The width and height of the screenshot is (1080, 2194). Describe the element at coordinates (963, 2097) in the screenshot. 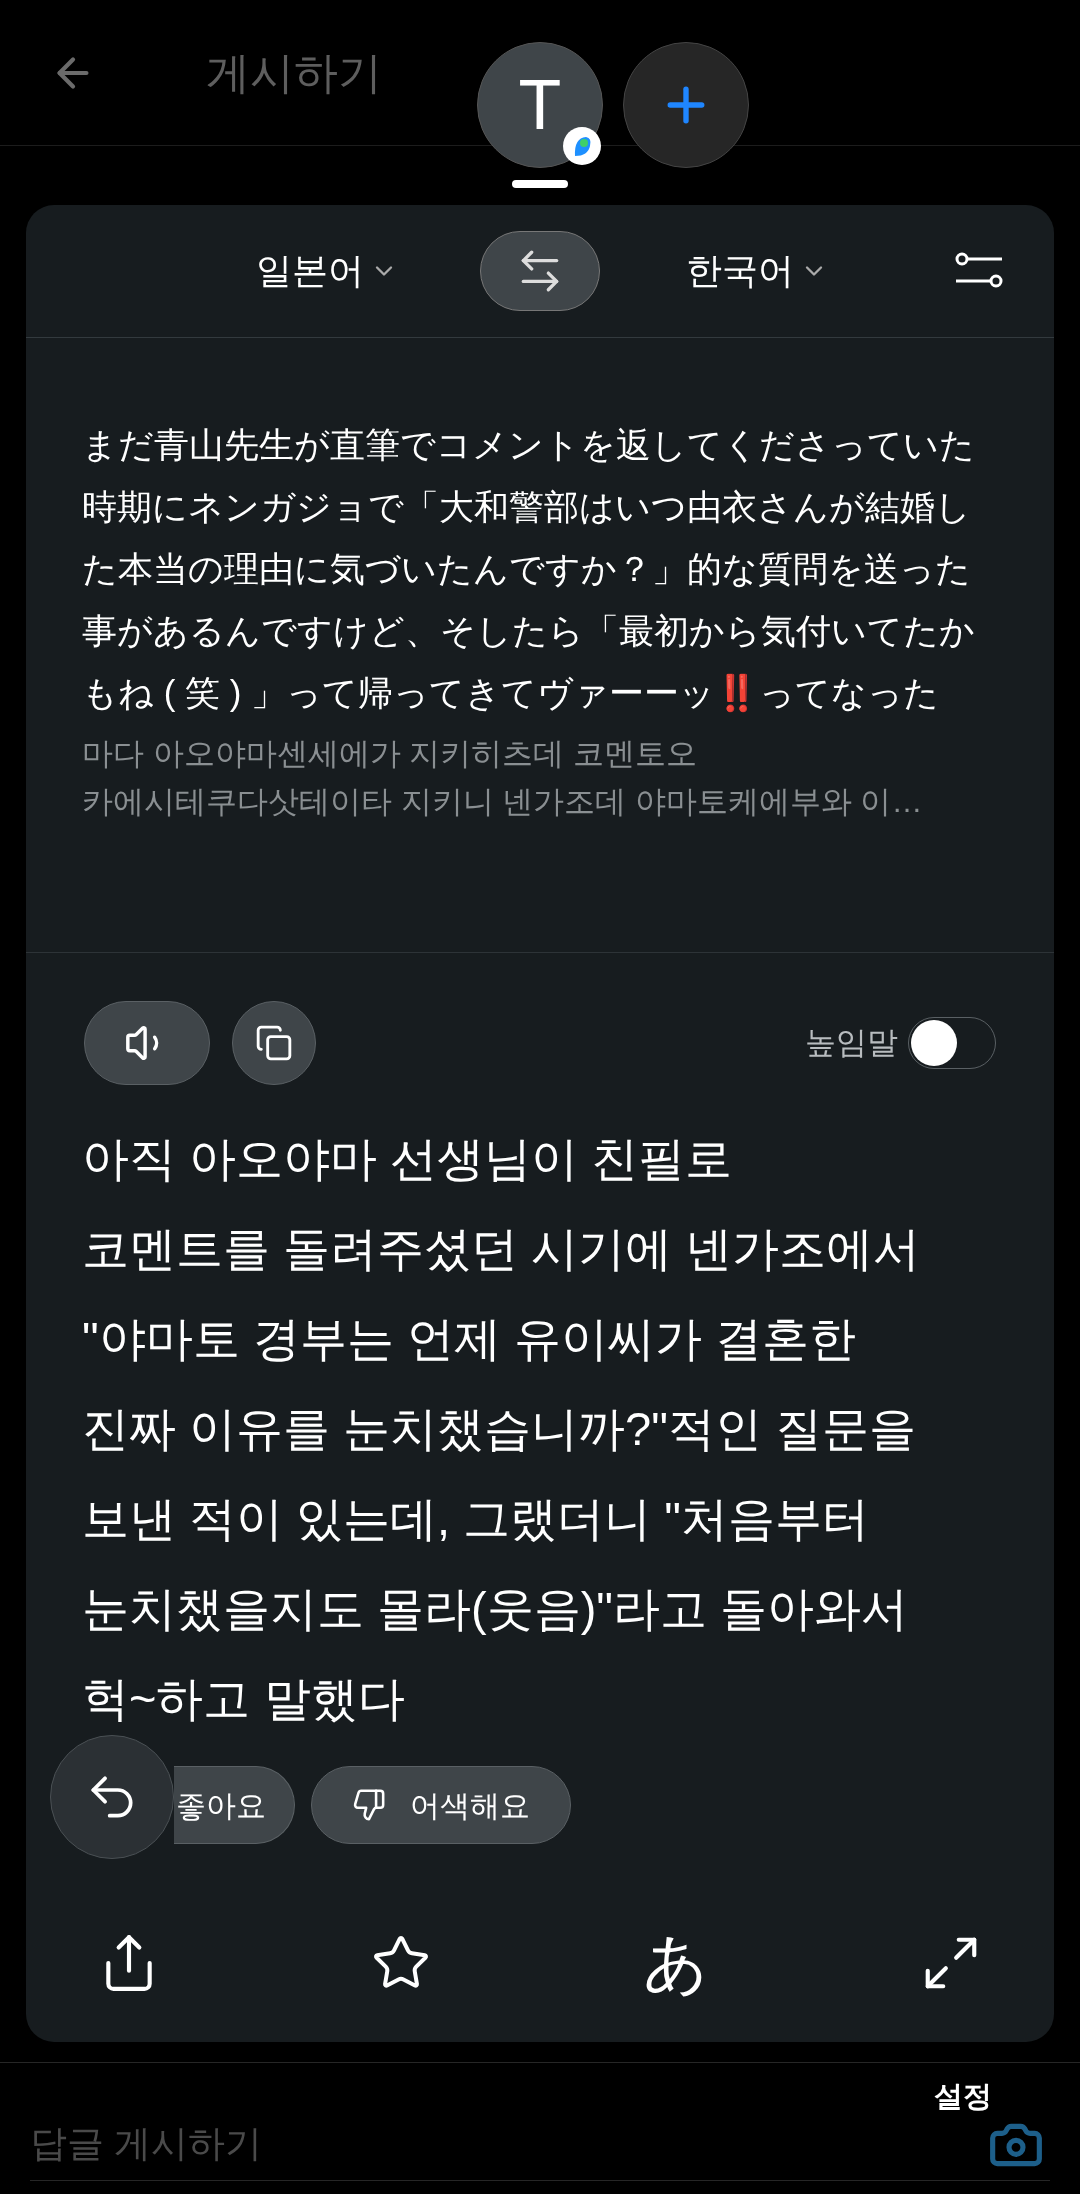

I see `settings-label: 설정` at that location.